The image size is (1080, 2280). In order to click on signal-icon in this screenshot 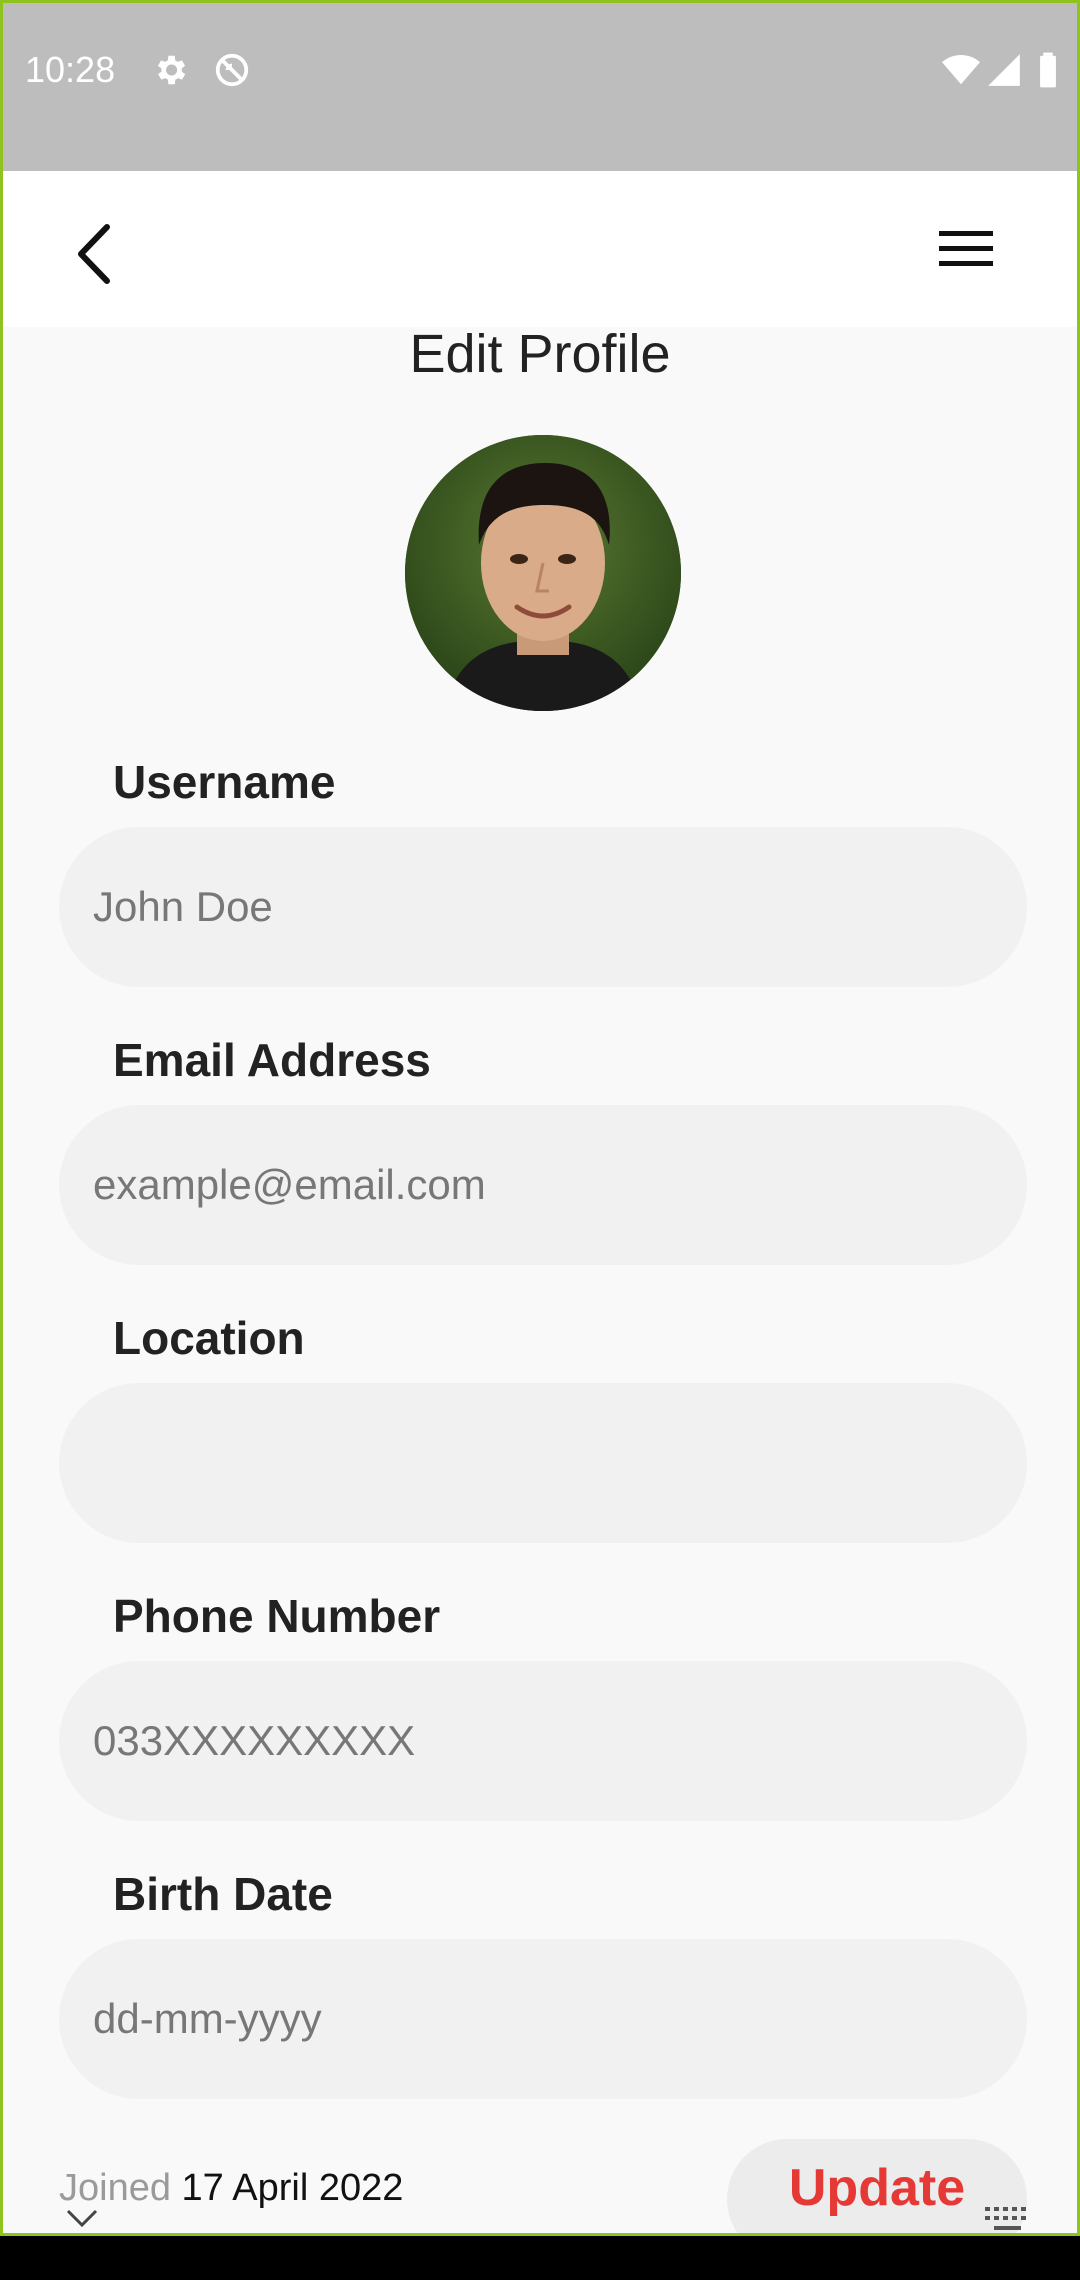, I will do `click(1004, 70)`.